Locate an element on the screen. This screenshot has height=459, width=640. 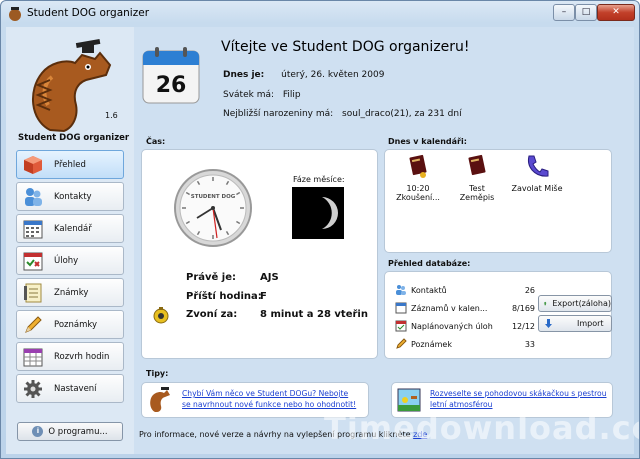
sidebar-item-label: Známky is located at coordinates (71, 292).